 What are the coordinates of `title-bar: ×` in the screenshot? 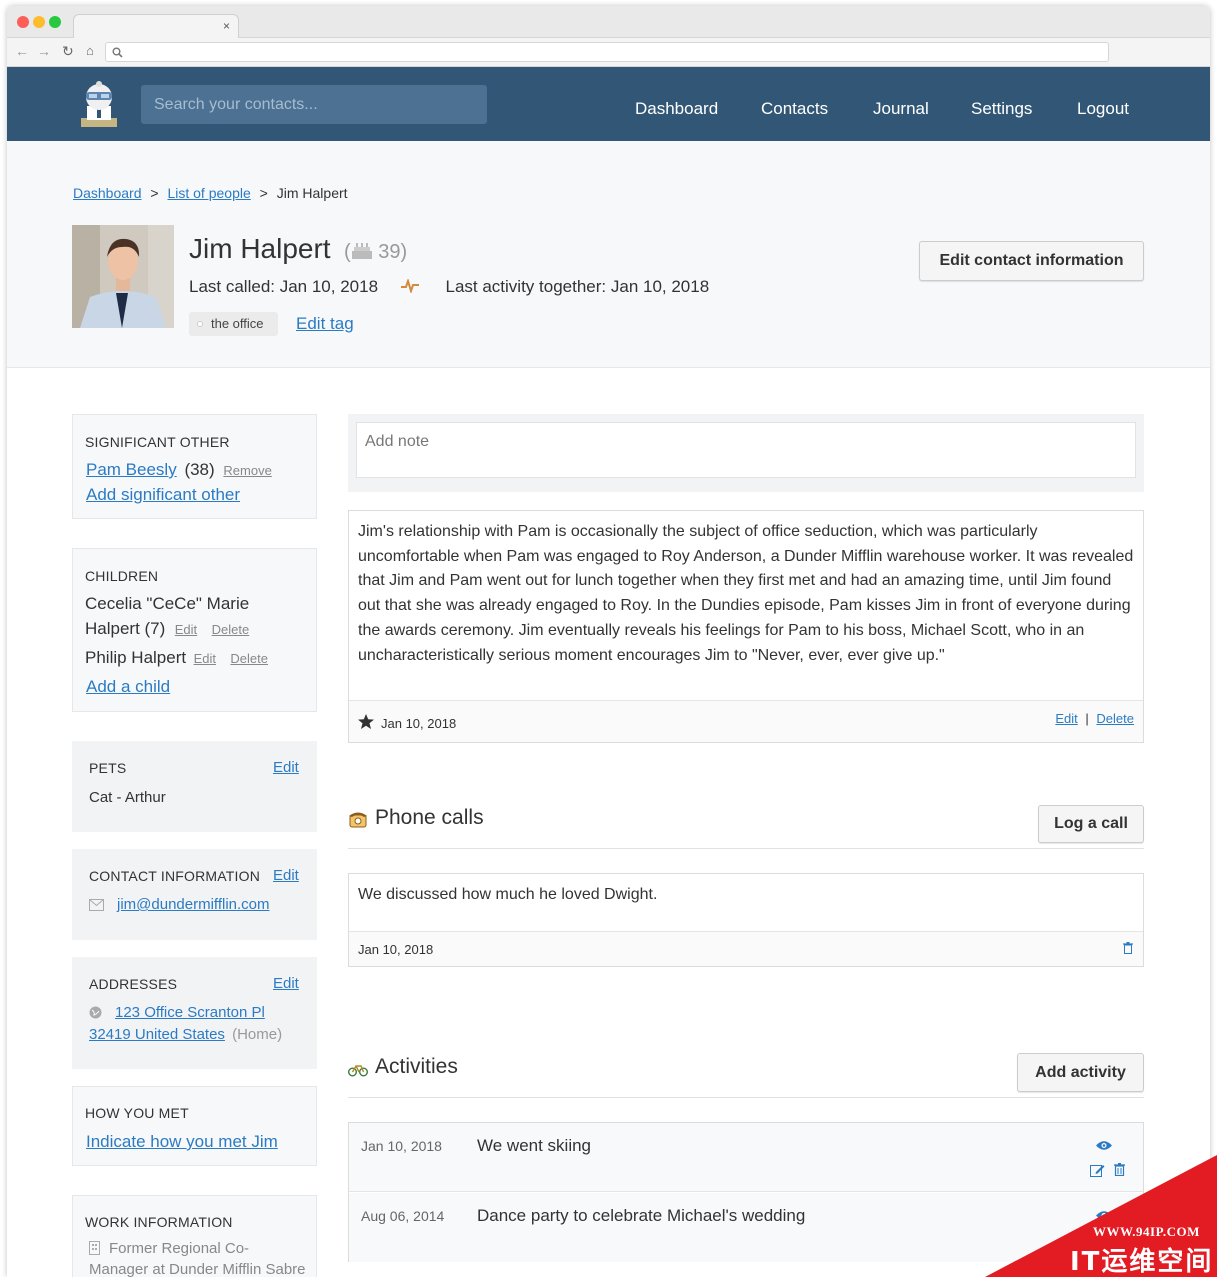 It's located at (608, 22).